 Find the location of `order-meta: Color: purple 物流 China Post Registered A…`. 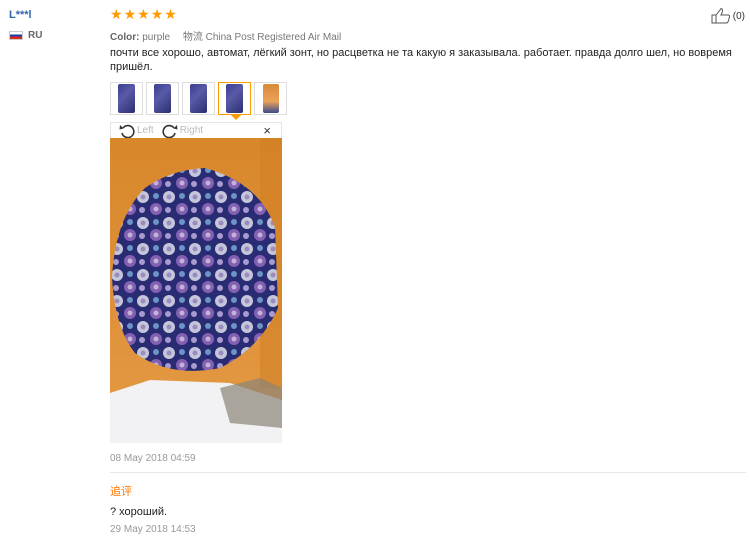

order-meta: Color: purple 物流 China Post Registered A… is located at coordinates (225, 35).